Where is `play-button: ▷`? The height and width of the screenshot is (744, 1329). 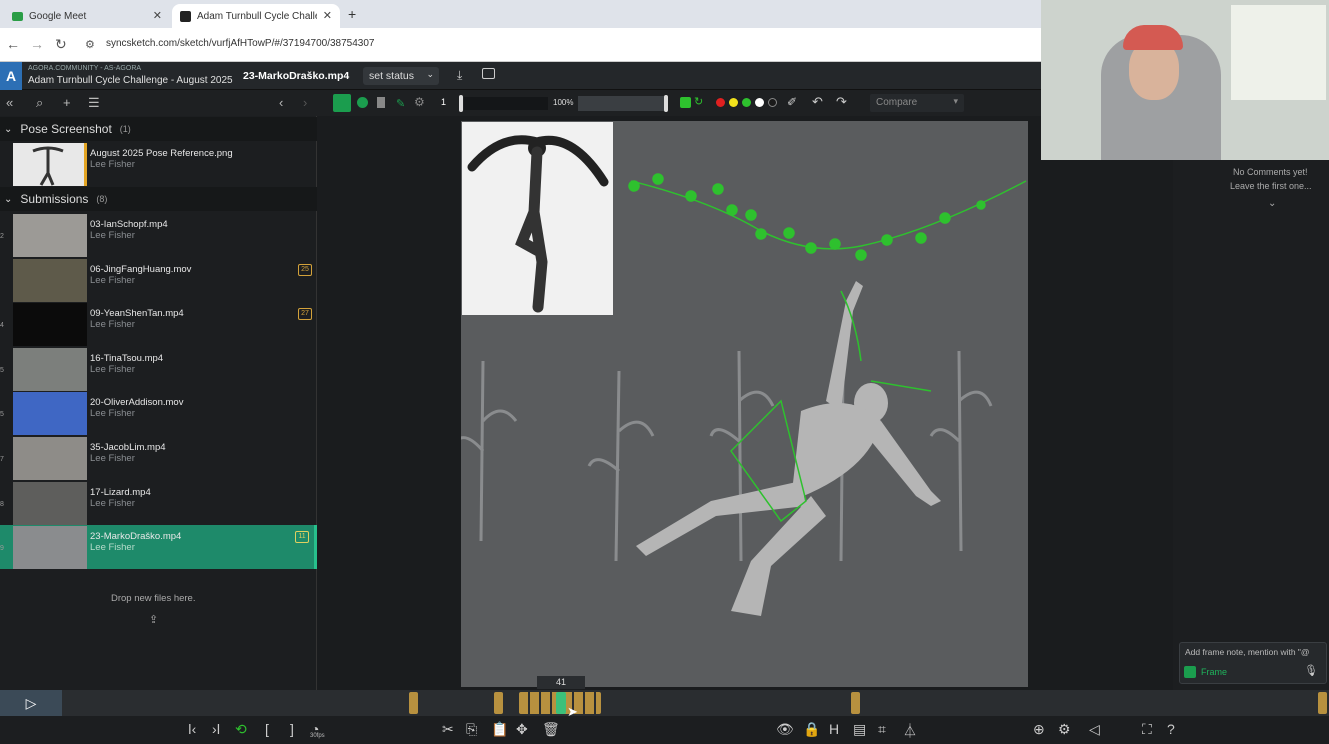
play-button: ▷ is located at coordinates (31, 703).